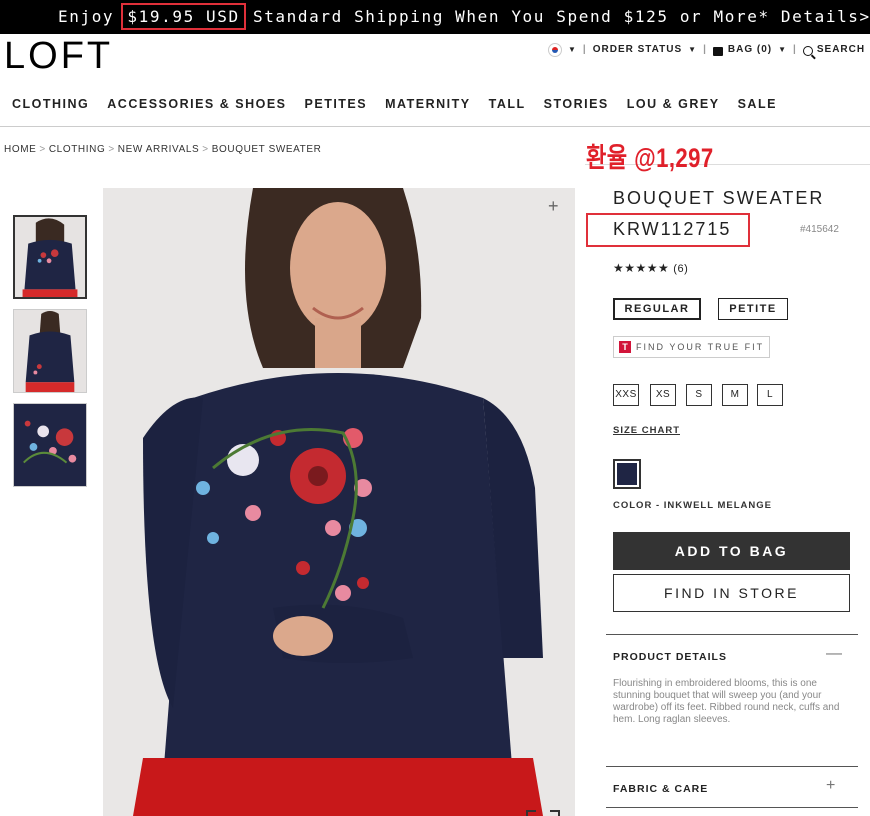  I want to click on product-sku: #415642, so click(819, 229).